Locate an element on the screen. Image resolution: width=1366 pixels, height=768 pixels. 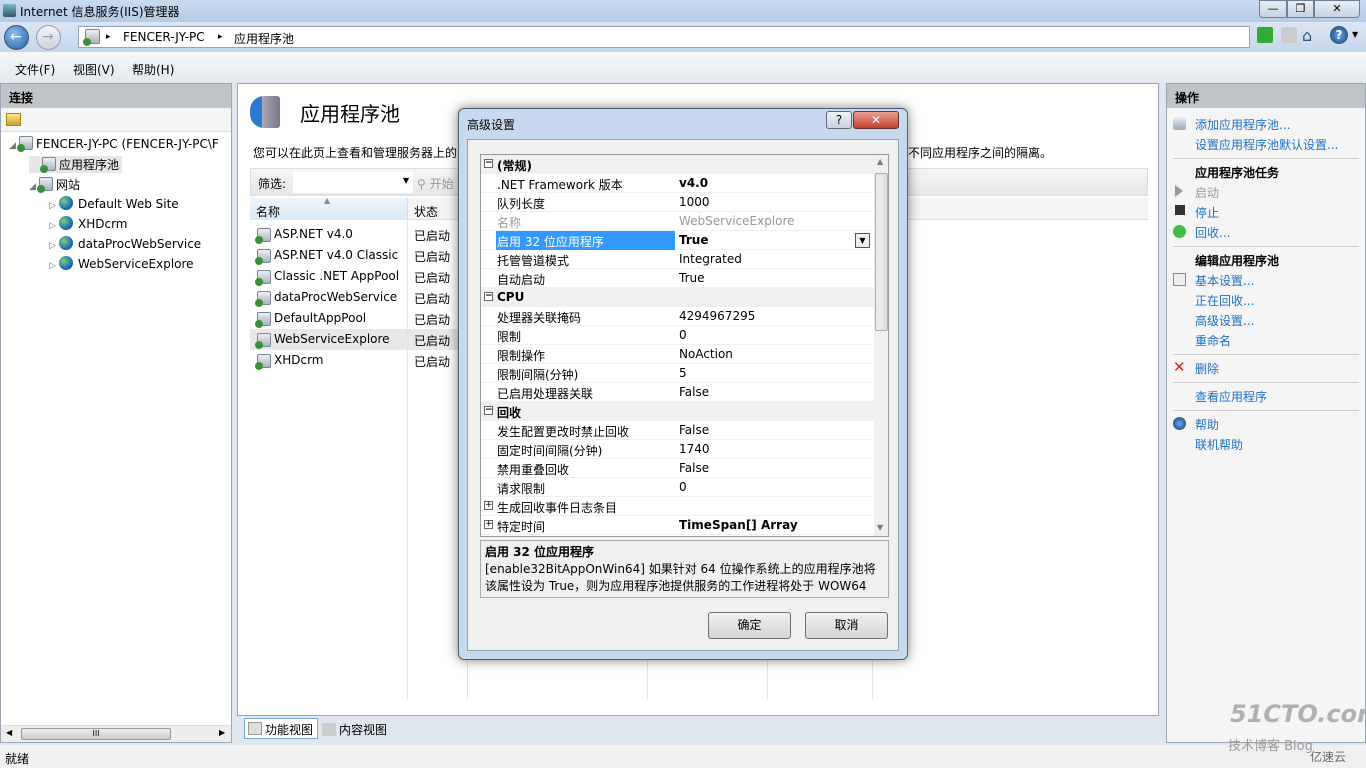
action-link: 停止 is located at coordinates (1207, 212).